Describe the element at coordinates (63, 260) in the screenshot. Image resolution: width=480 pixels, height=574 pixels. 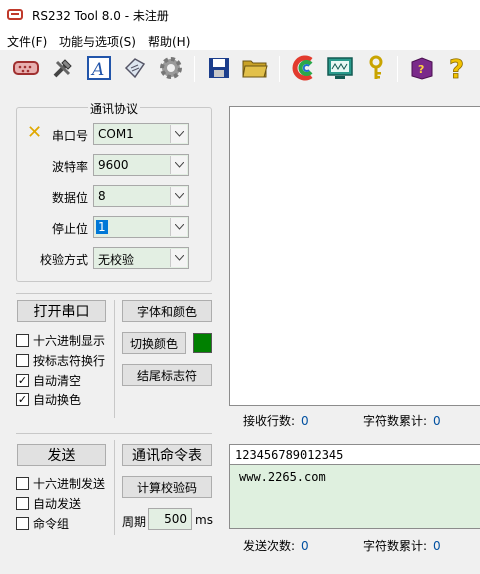
I see `parity-label: 校验方式` at that location.